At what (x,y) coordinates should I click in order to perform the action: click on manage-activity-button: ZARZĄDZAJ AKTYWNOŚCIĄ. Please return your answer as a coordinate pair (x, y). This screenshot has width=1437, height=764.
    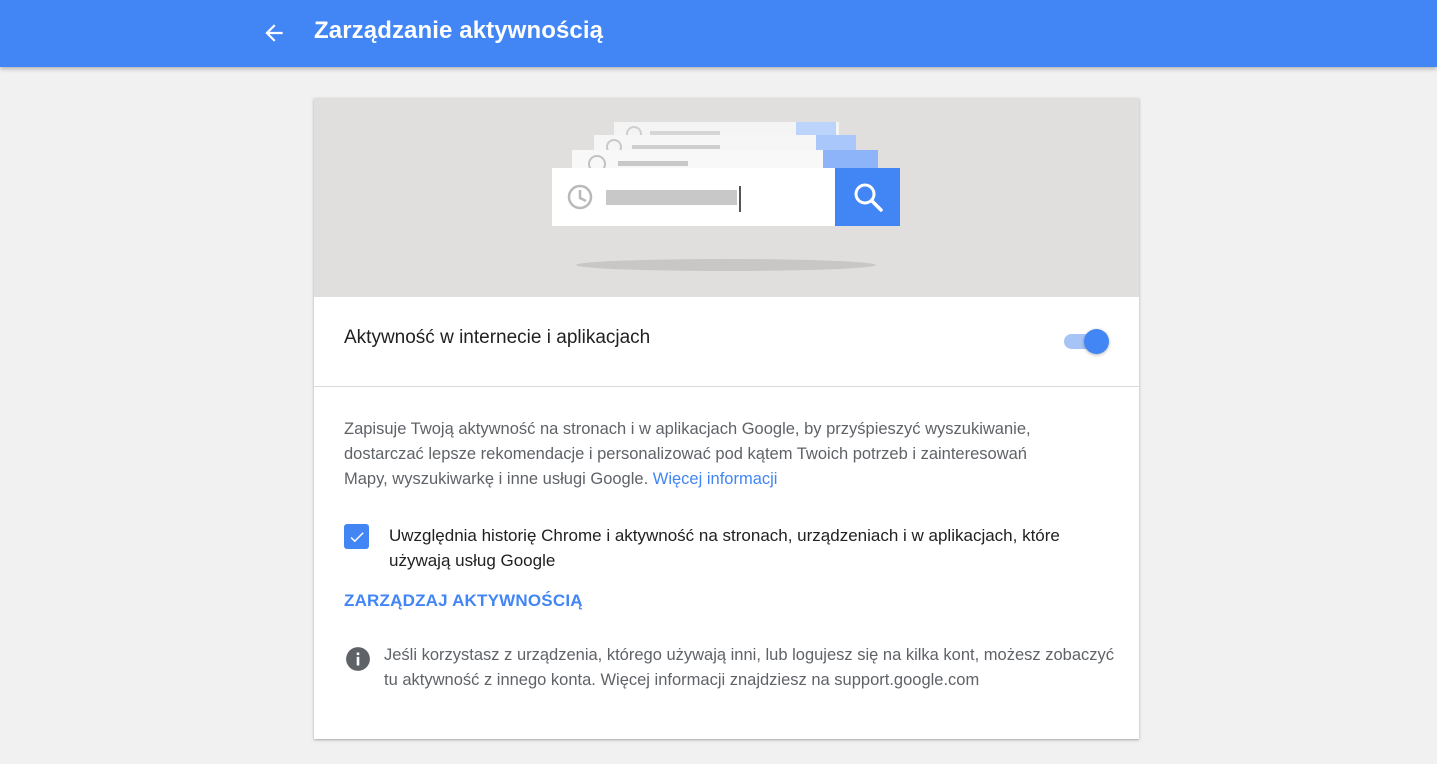
    Looking at the image, I should click on (463, 601).